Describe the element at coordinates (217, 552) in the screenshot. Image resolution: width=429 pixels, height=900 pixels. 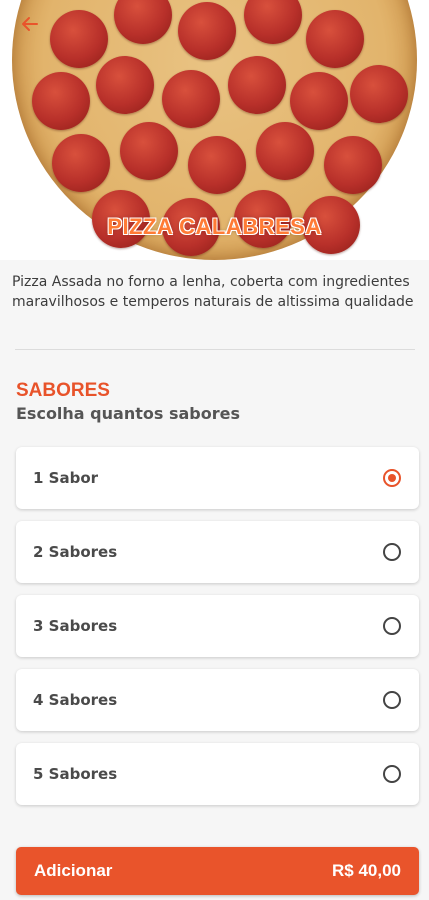
I see `option-2-sabores: 2 Sabores` at that location.